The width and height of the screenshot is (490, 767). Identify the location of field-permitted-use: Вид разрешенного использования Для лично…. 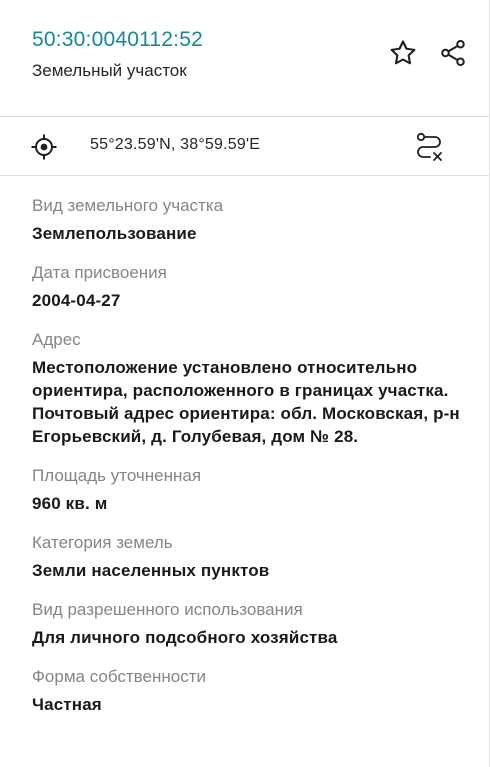
(250, 623).